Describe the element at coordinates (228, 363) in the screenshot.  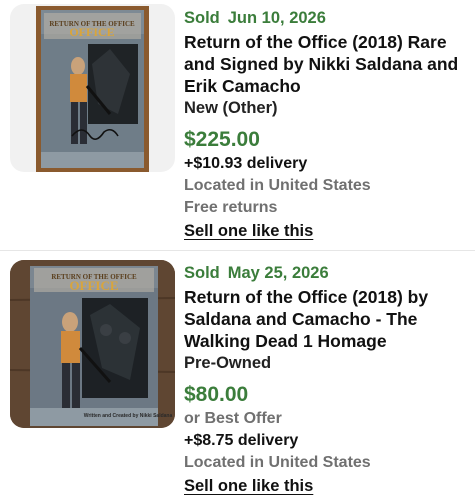
I see `item-condition: Pre-Owned` at that location.